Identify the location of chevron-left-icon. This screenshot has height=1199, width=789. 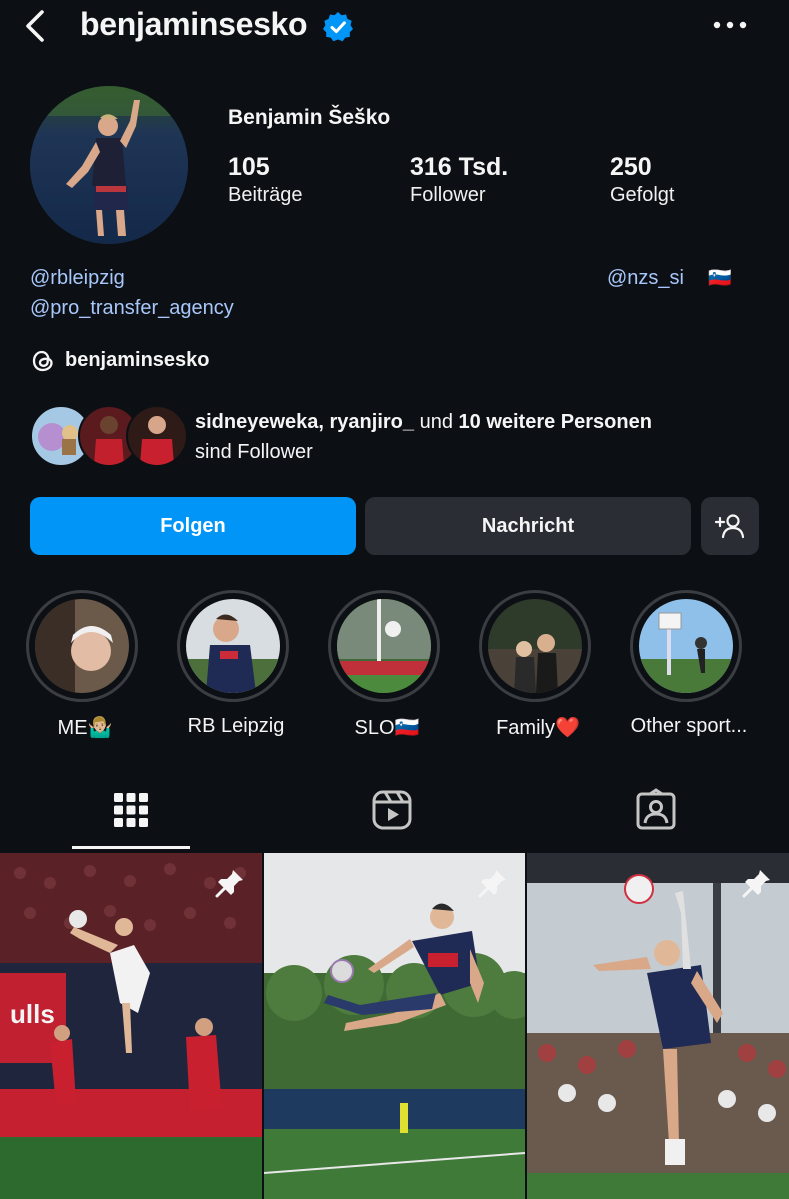
(36, 26).